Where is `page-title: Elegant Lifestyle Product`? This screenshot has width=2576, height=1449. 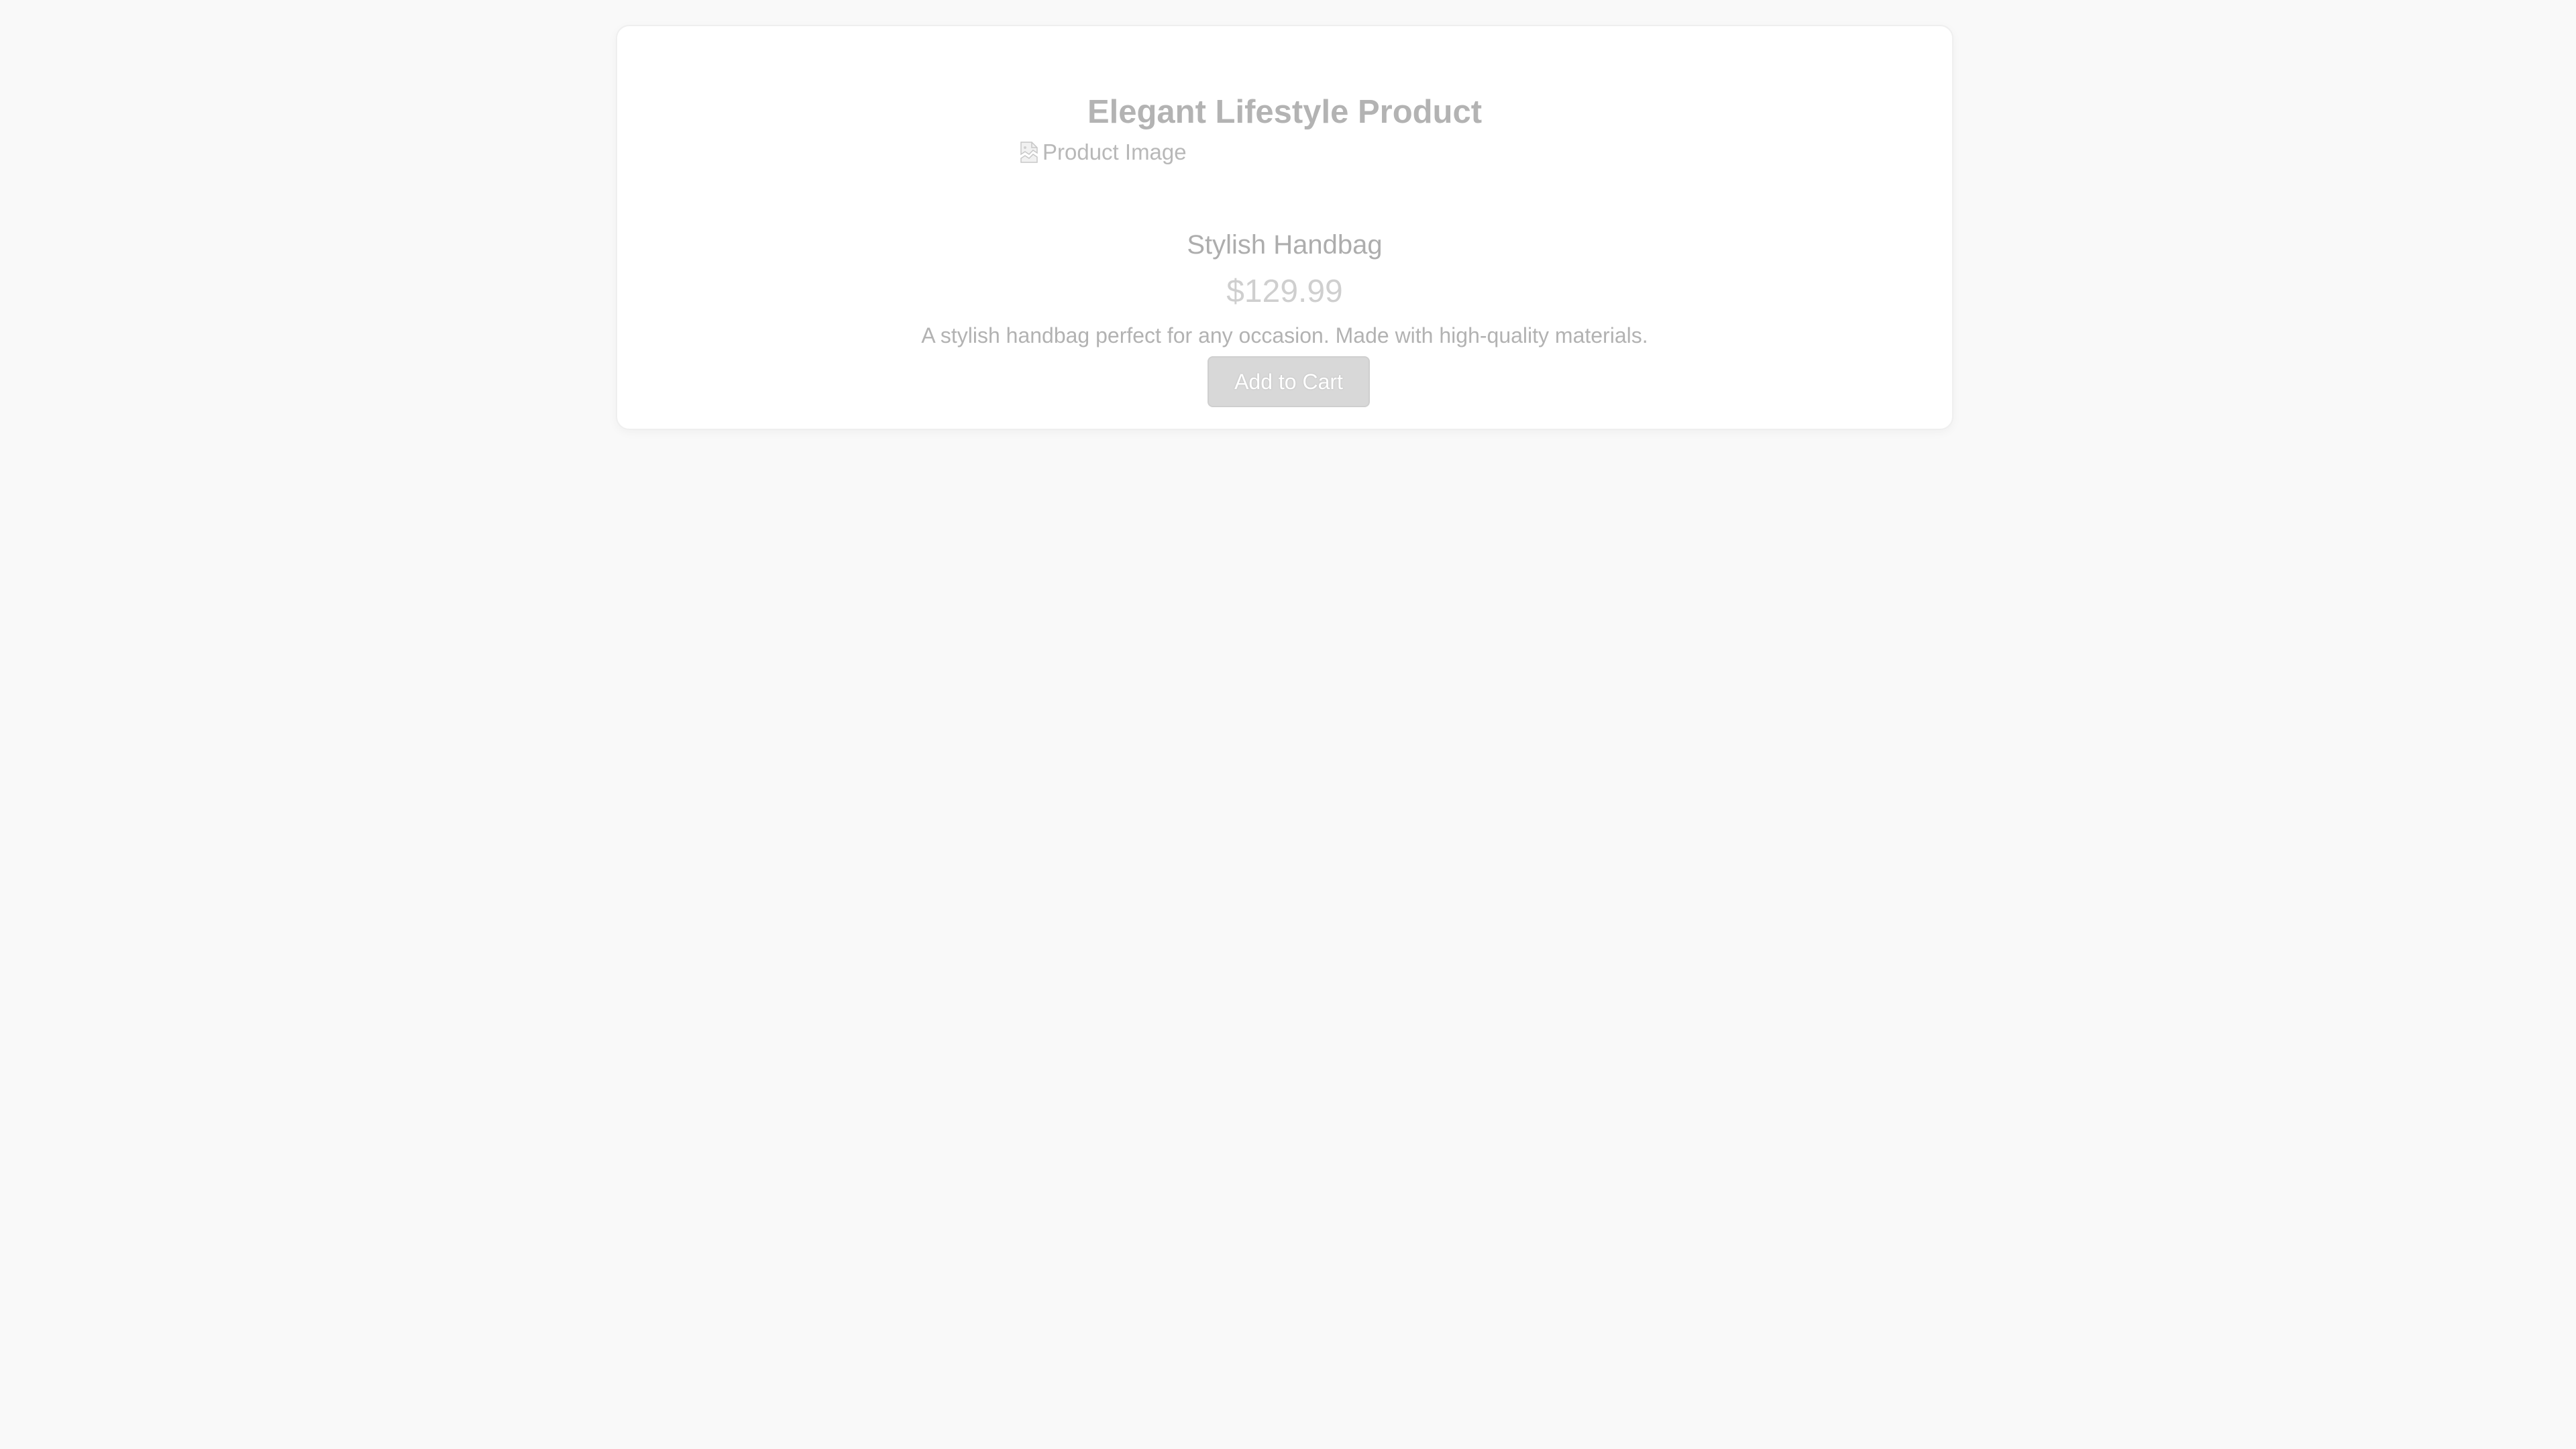
page-title: Elegant Lifestyle Product is located at coordinates (1285, 112).